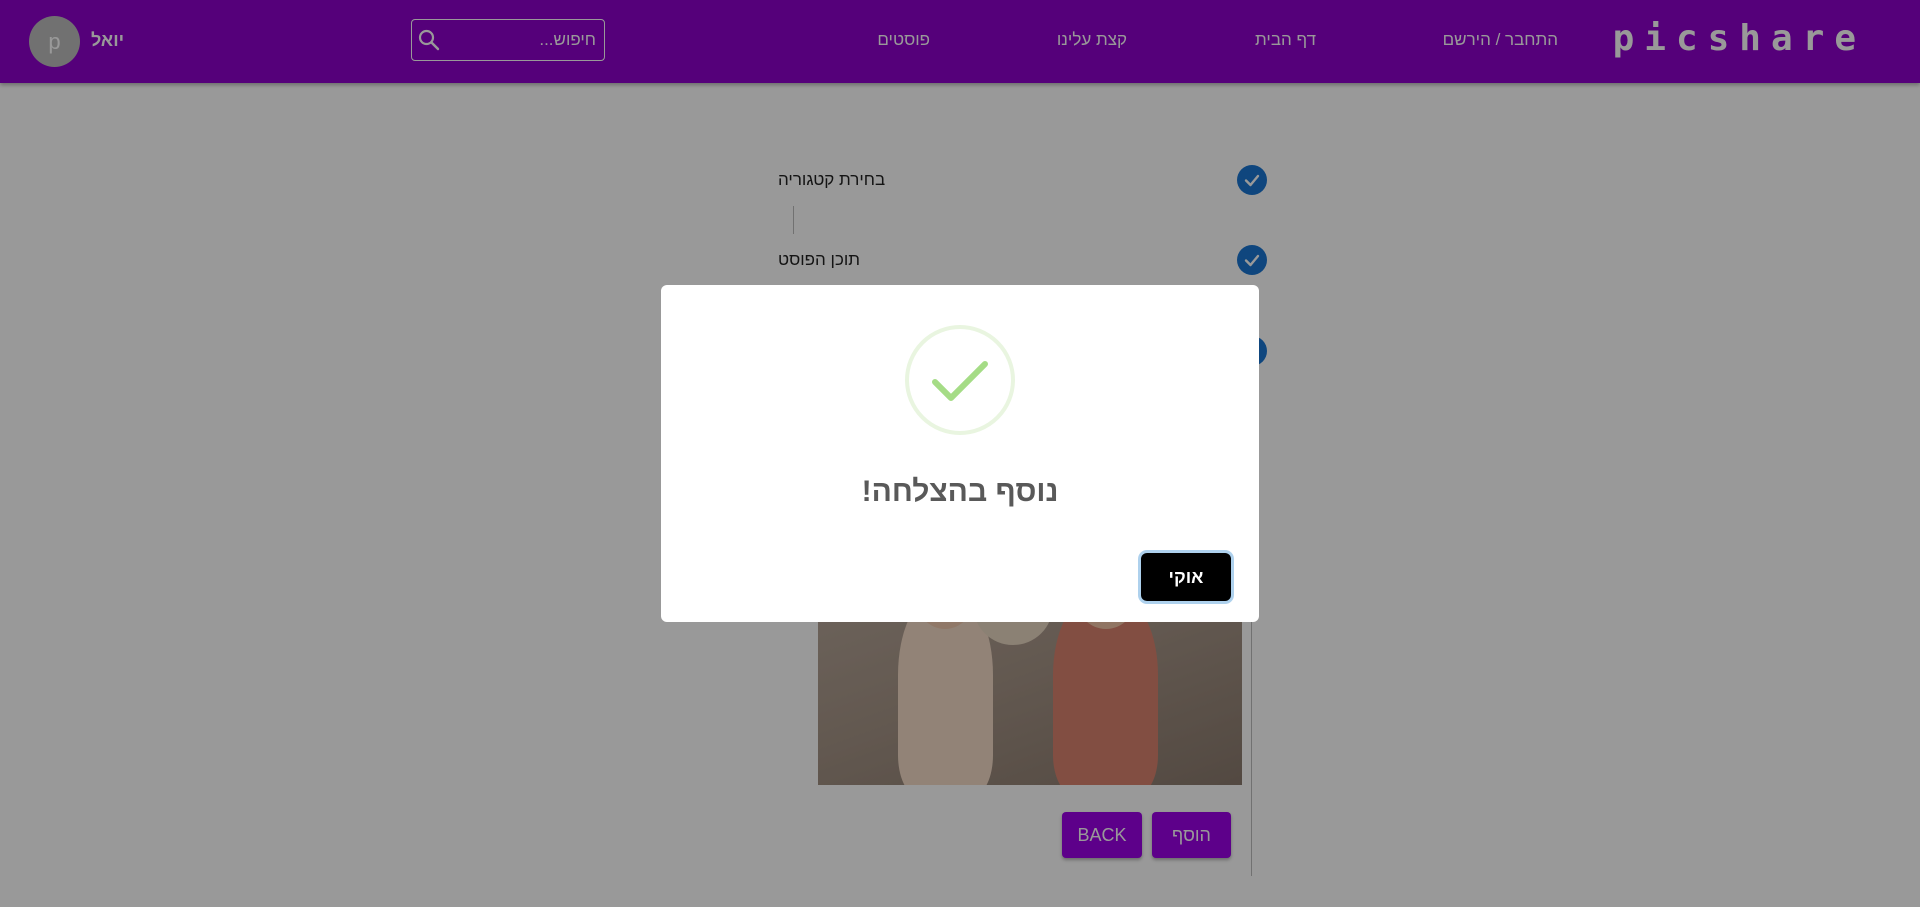 This screenshot has height=907, width=1920. I want to click on ok-button: אוקי, so click(1186, 577).